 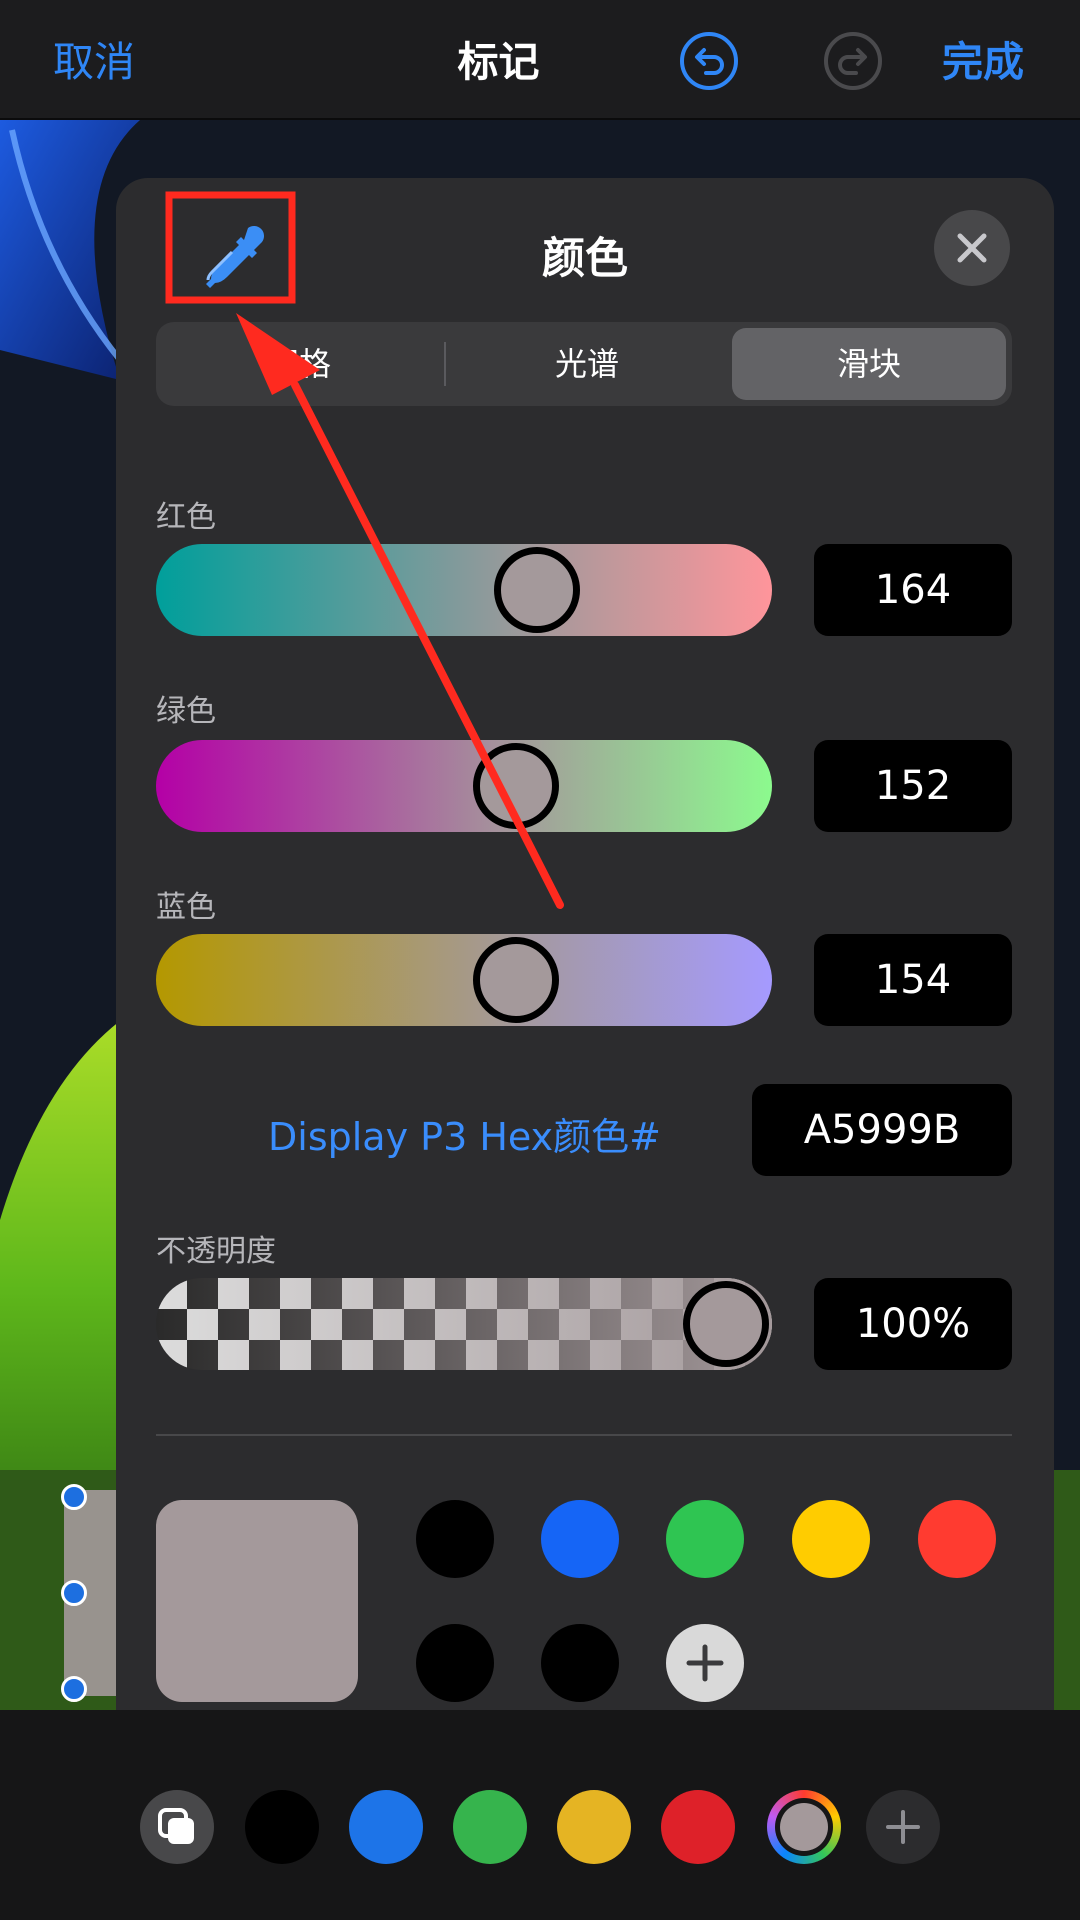 I want to click on green-slider-label: 绿色, so click(x=186, y=711).